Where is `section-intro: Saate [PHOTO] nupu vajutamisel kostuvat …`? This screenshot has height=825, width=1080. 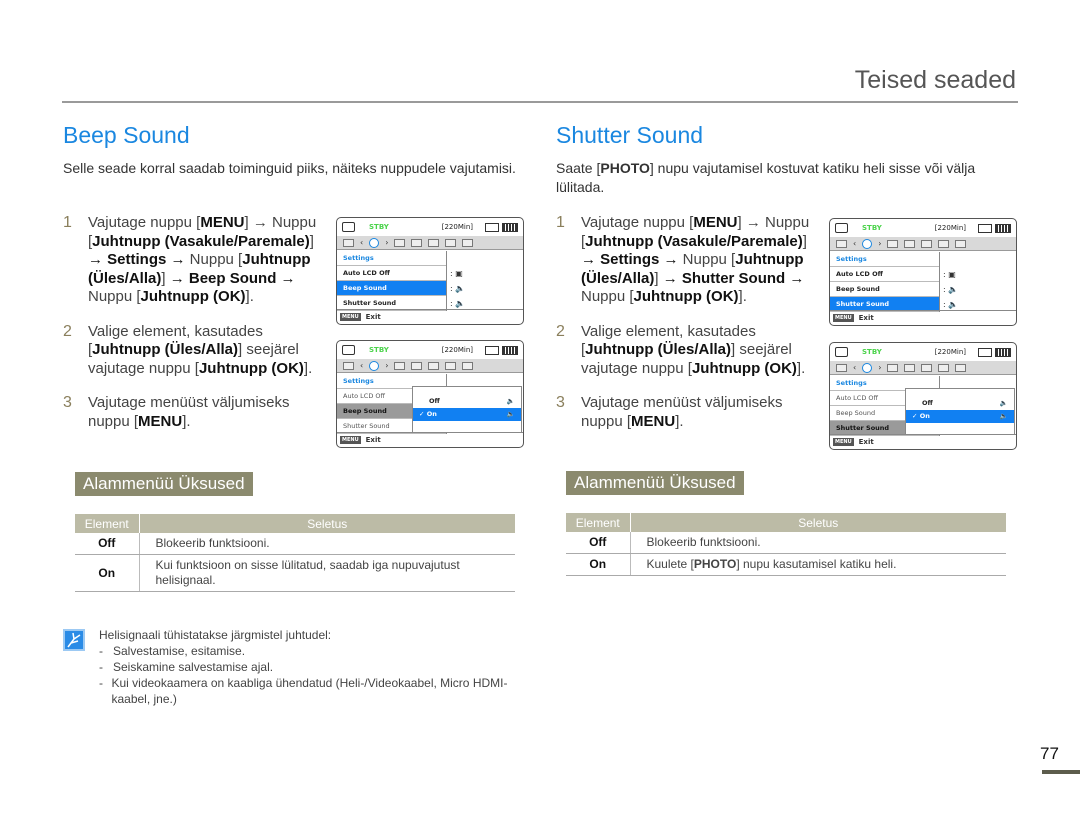
section-intro: Saate [PHOTO] nupu vajutamisel kostuvat … is located at coordinates (766, 177).